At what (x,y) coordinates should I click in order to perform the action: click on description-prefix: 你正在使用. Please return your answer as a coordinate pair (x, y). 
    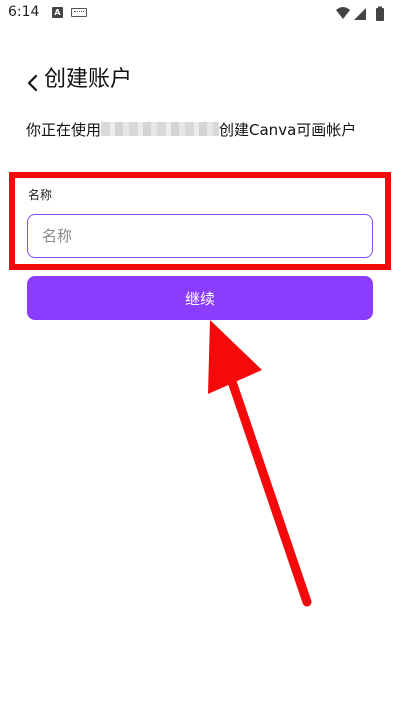
    Looking at the image, I should click on (64, 130).